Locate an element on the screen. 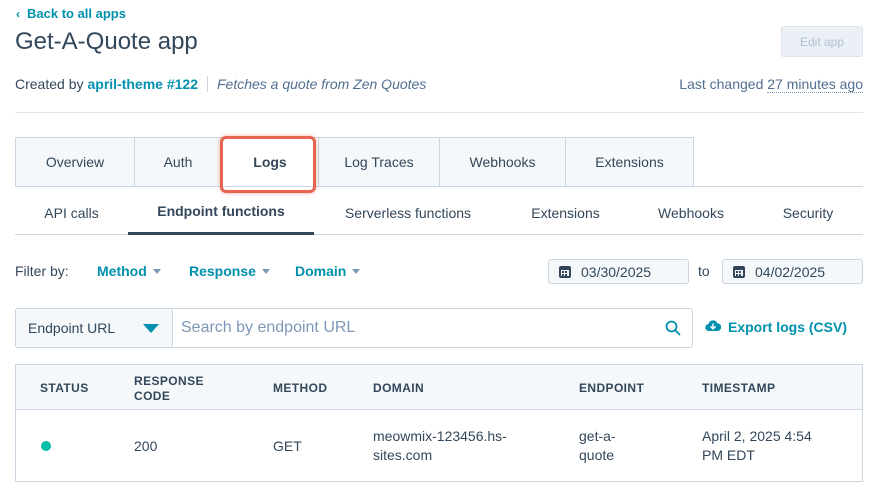 Image resolution: width=876 pixels, height=493 pixels. back-to-apps-link: ‹ Back to all apps is located at coordinates (71, 13).